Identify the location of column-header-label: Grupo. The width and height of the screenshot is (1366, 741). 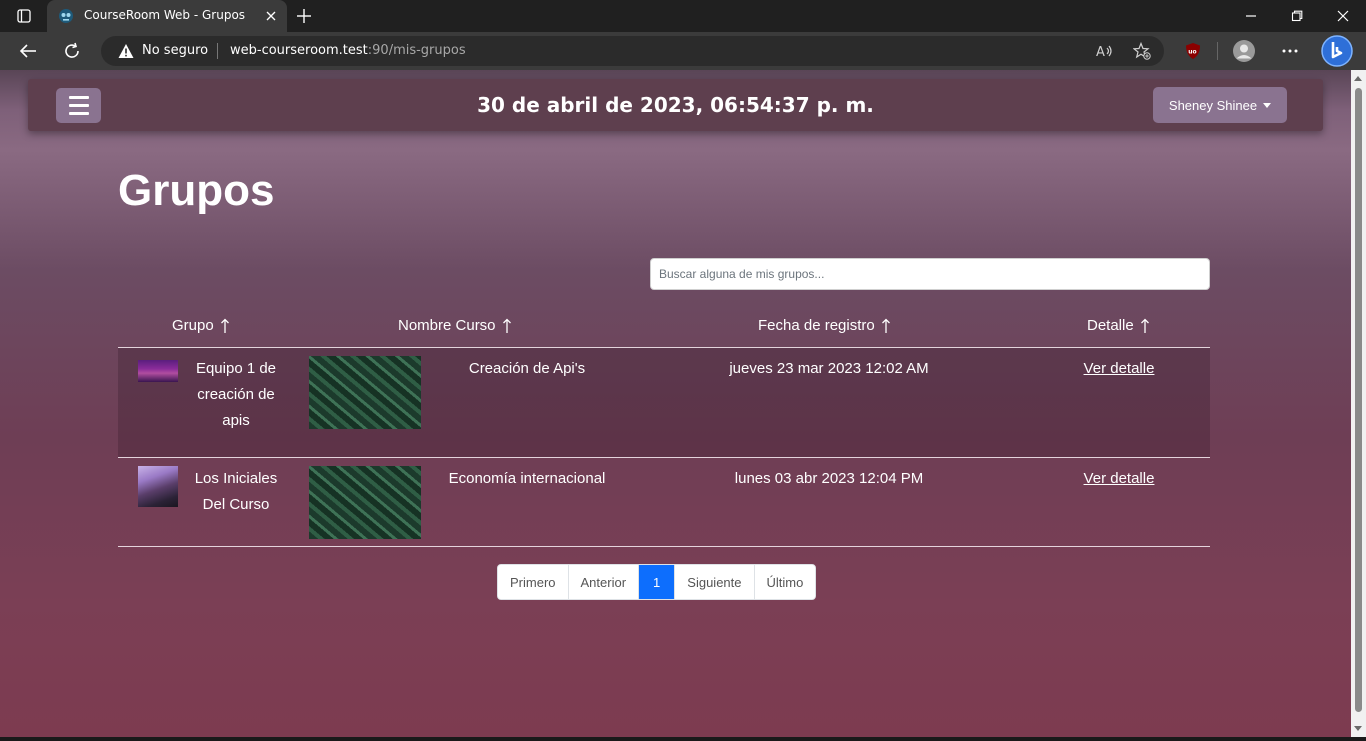
(193, 325).